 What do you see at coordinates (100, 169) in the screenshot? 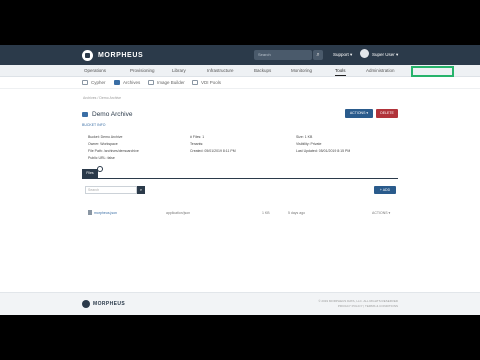
I see `tab-indicator` at bounding box center [100, 169].